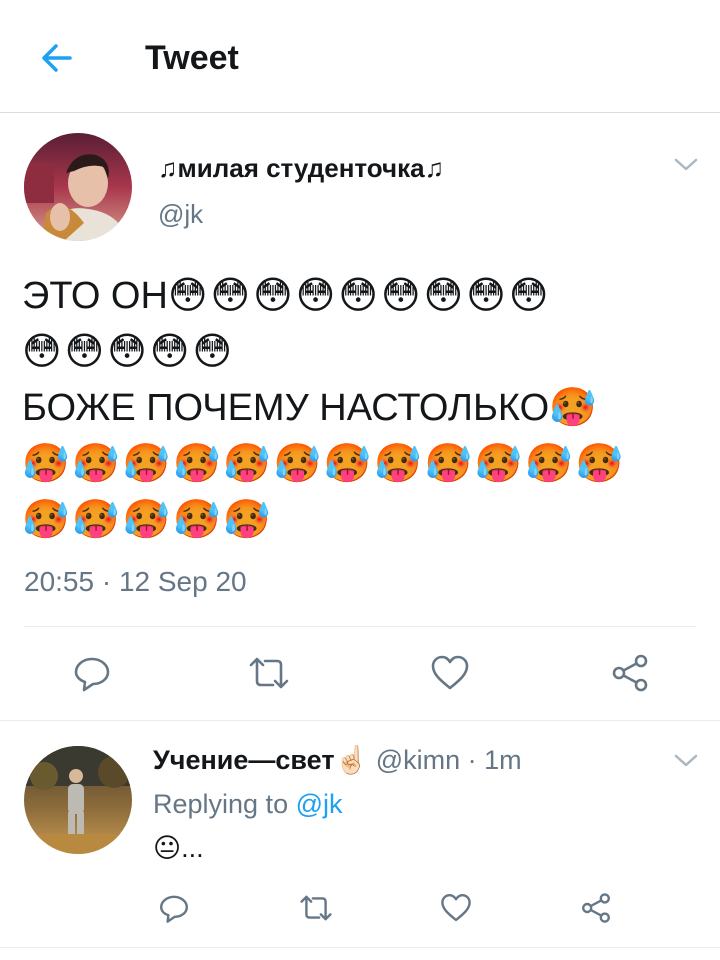 The image size is (720, 960). I want to click on share-button, so click(630, 673).